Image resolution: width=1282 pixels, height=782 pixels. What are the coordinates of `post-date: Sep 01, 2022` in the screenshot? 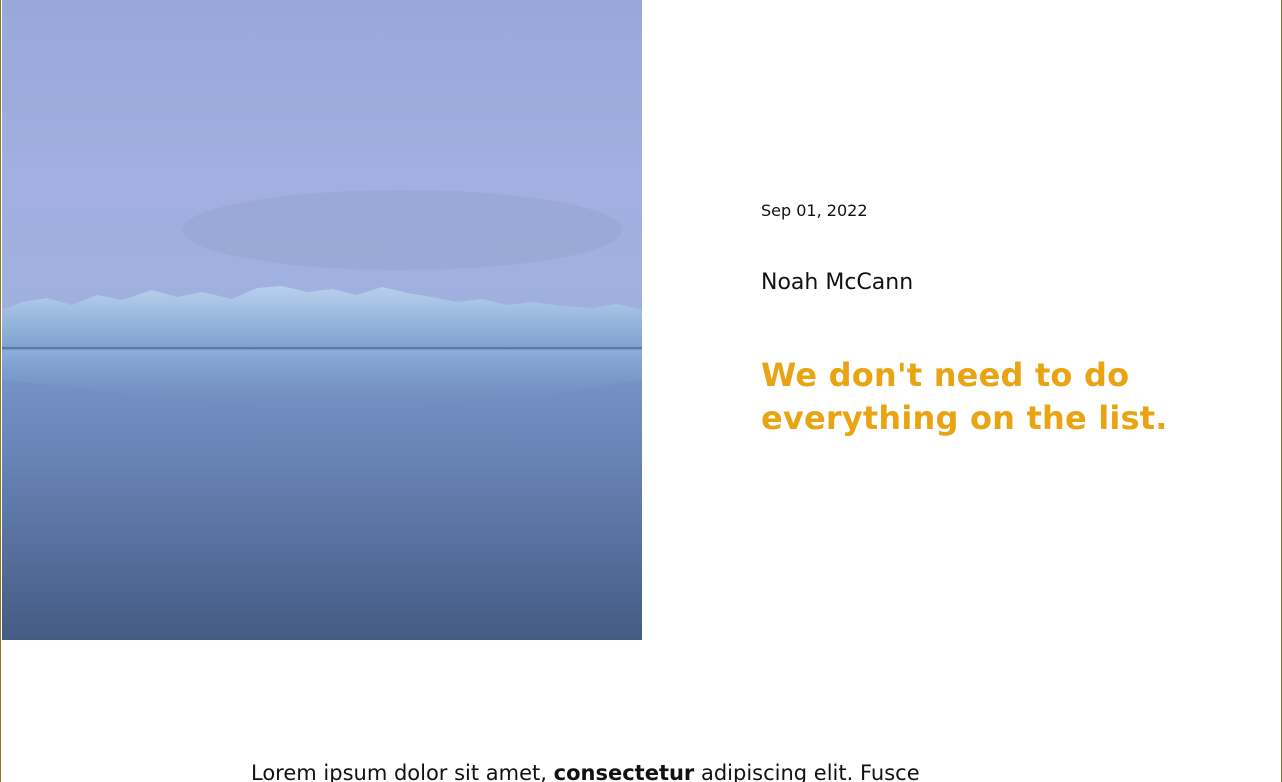 It's located at (814, 210).